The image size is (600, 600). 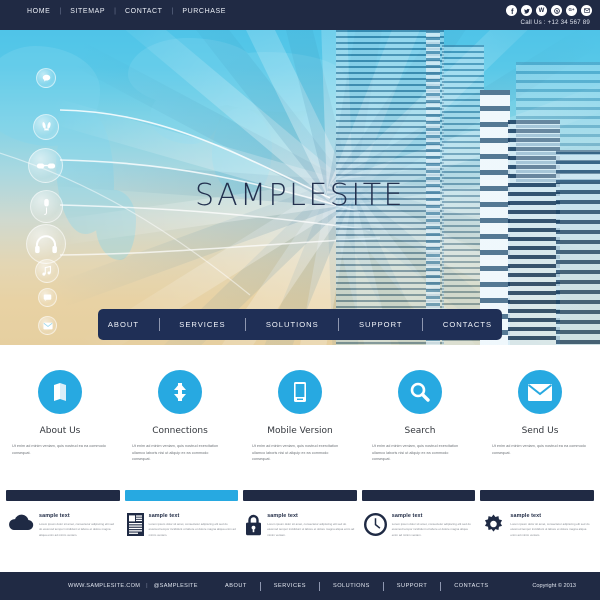 What do you see at coordinates (493, 524) in the screenshot?
I see `gear-icon` at bounding box center [493, 524].